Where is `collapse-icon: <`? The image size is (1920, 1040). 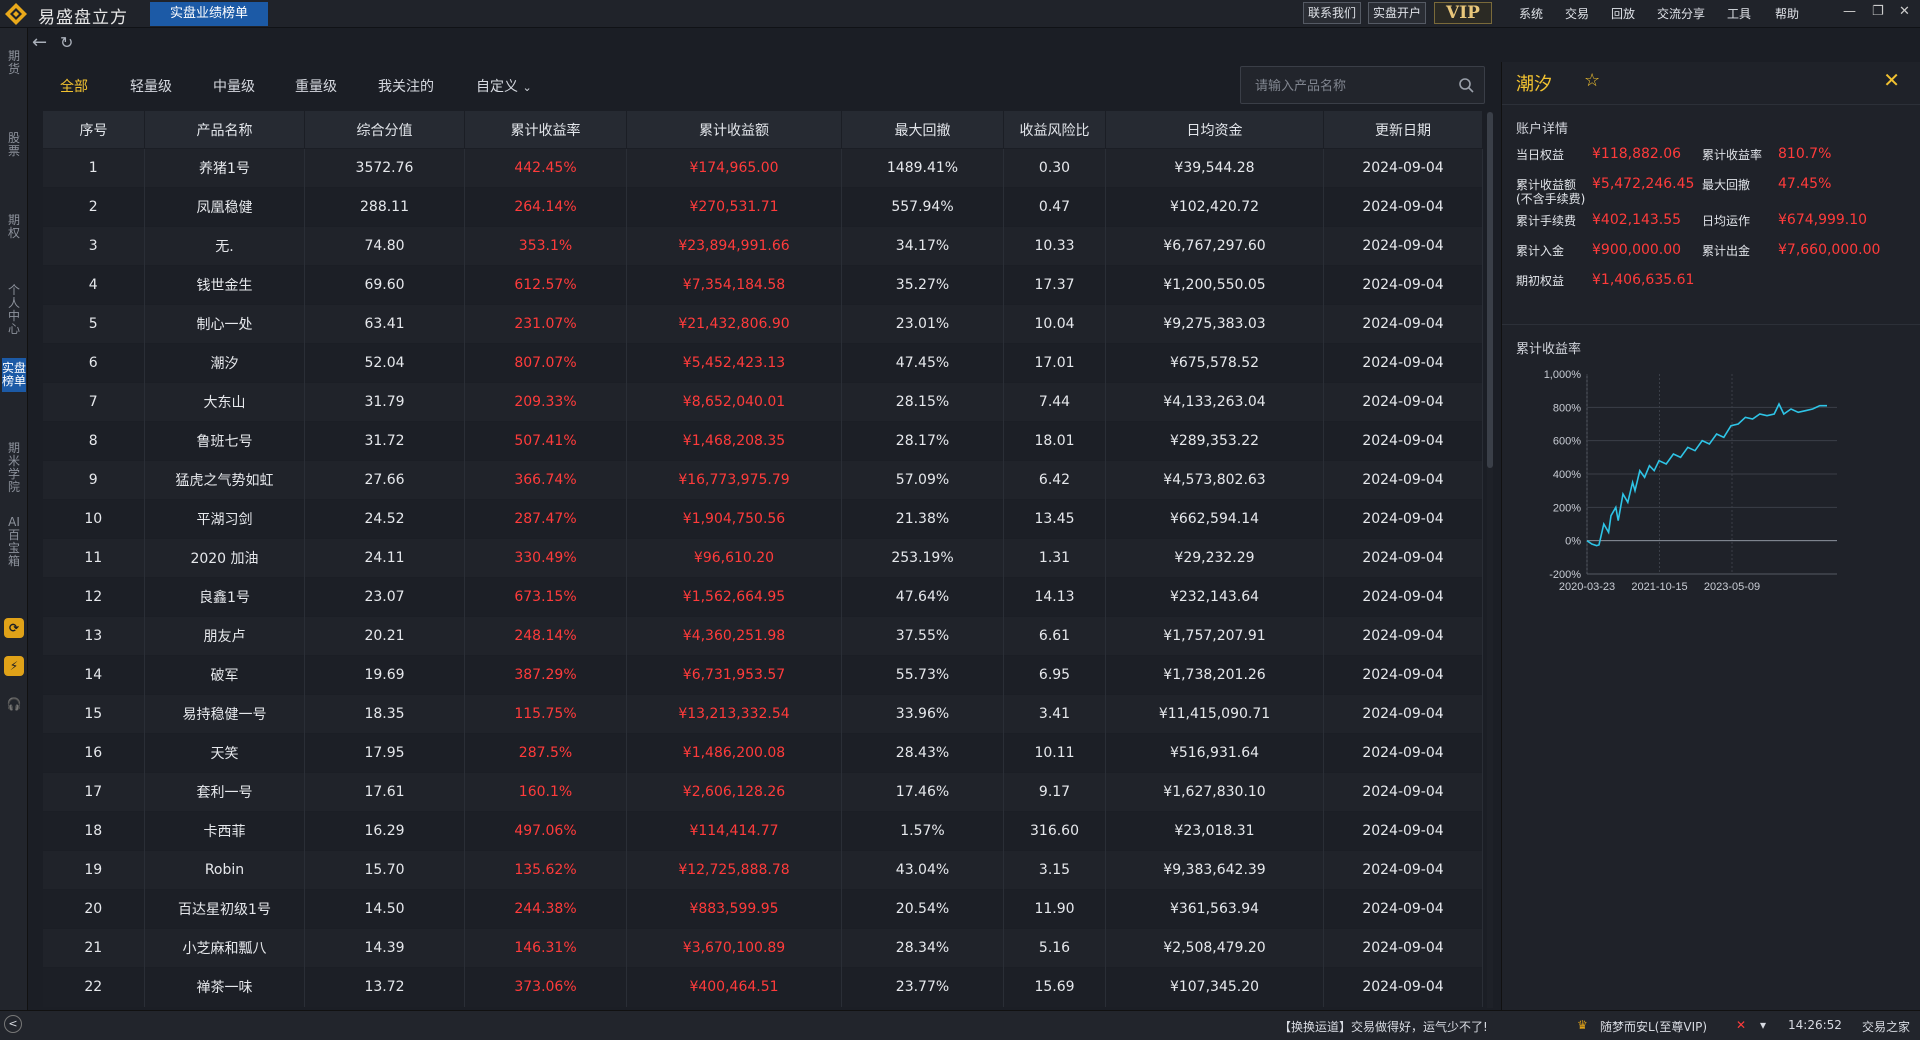 collapse-icon: < is located at coordinates (13, 1024).